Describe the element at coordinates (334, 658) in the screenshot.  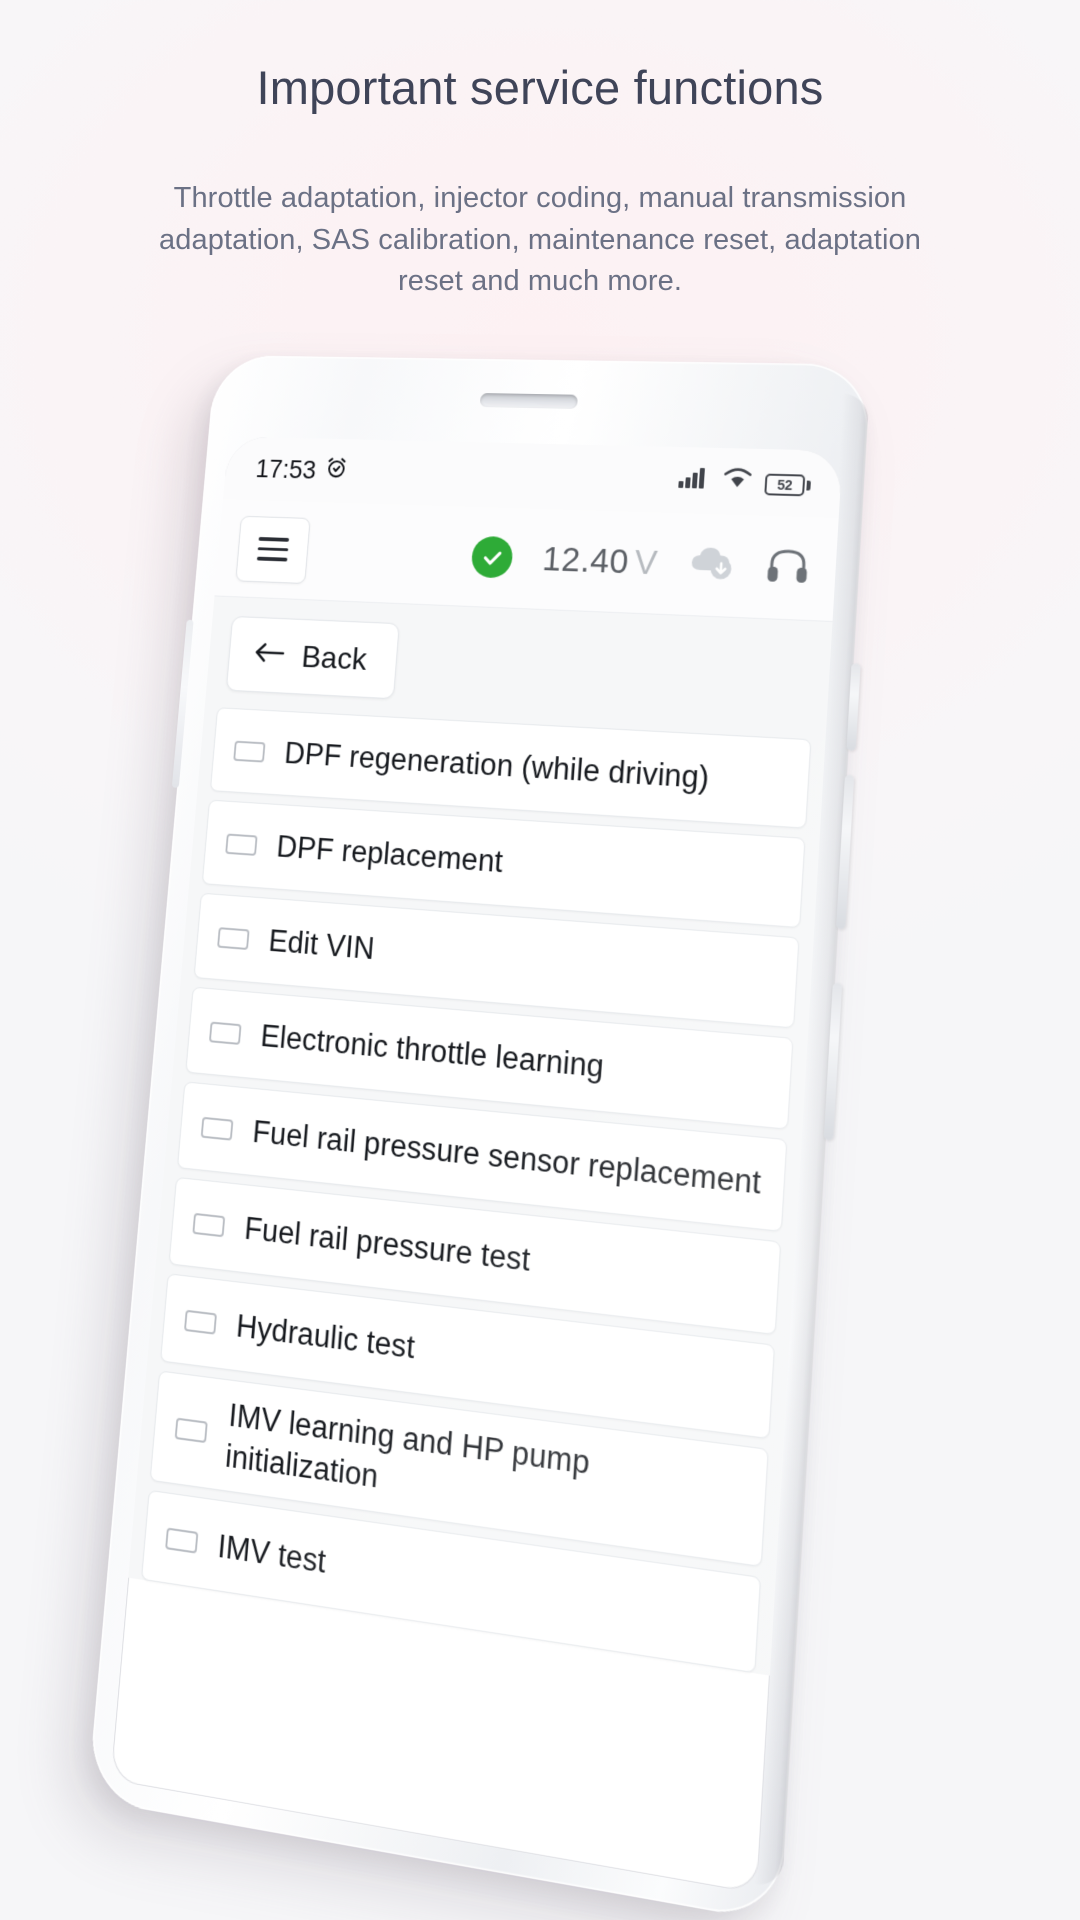
I see `back-button-label: Back` at that location.